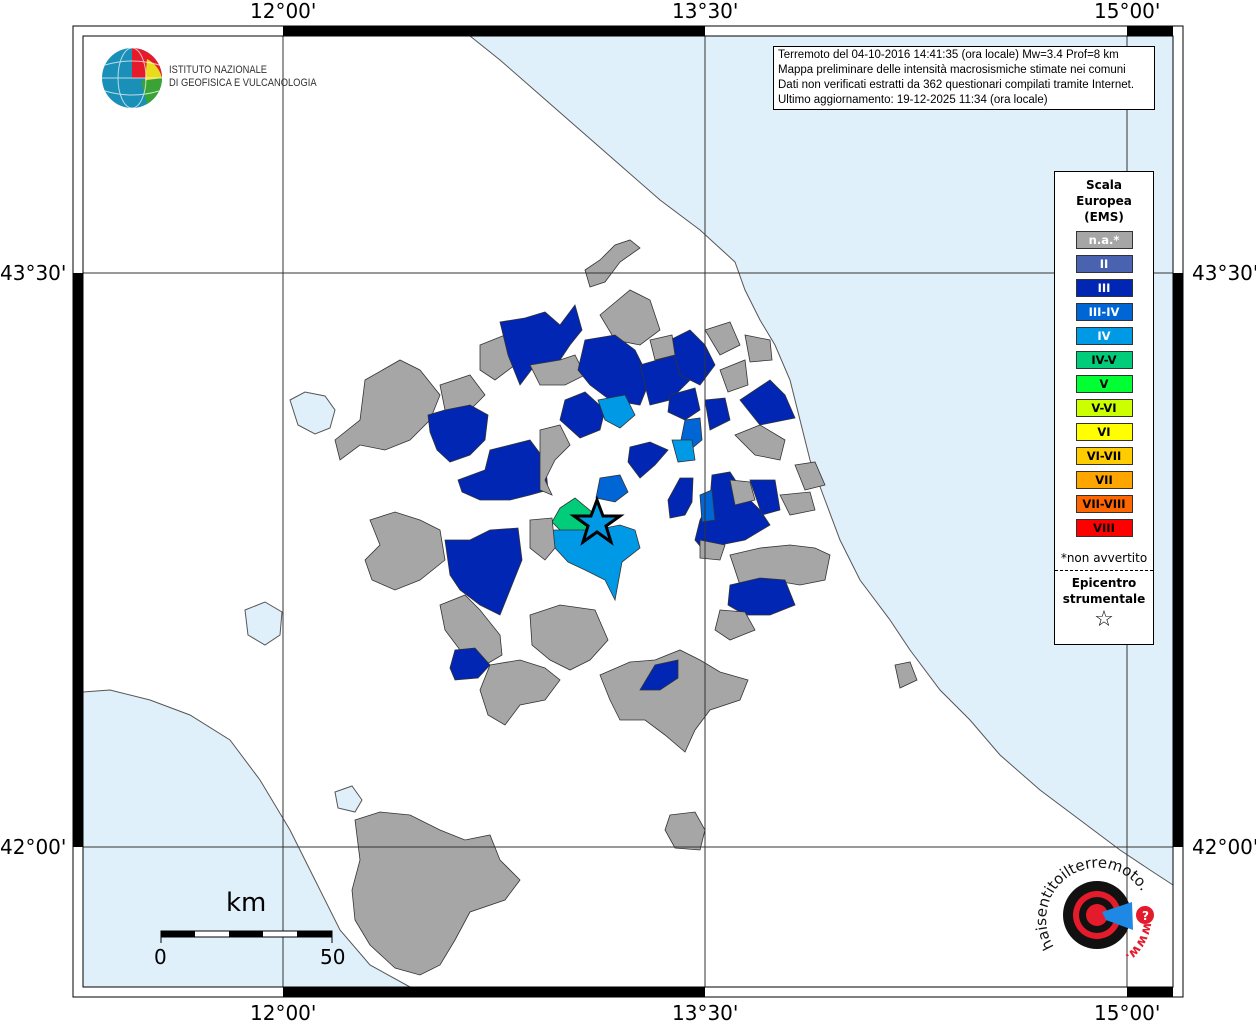 The height and width of the screenshot is (1025, 1256). What do you see at coordinates (1104, 528) in the screenshot?
I see `legend-swatch: VIII` at bounding box center [1104, 528].